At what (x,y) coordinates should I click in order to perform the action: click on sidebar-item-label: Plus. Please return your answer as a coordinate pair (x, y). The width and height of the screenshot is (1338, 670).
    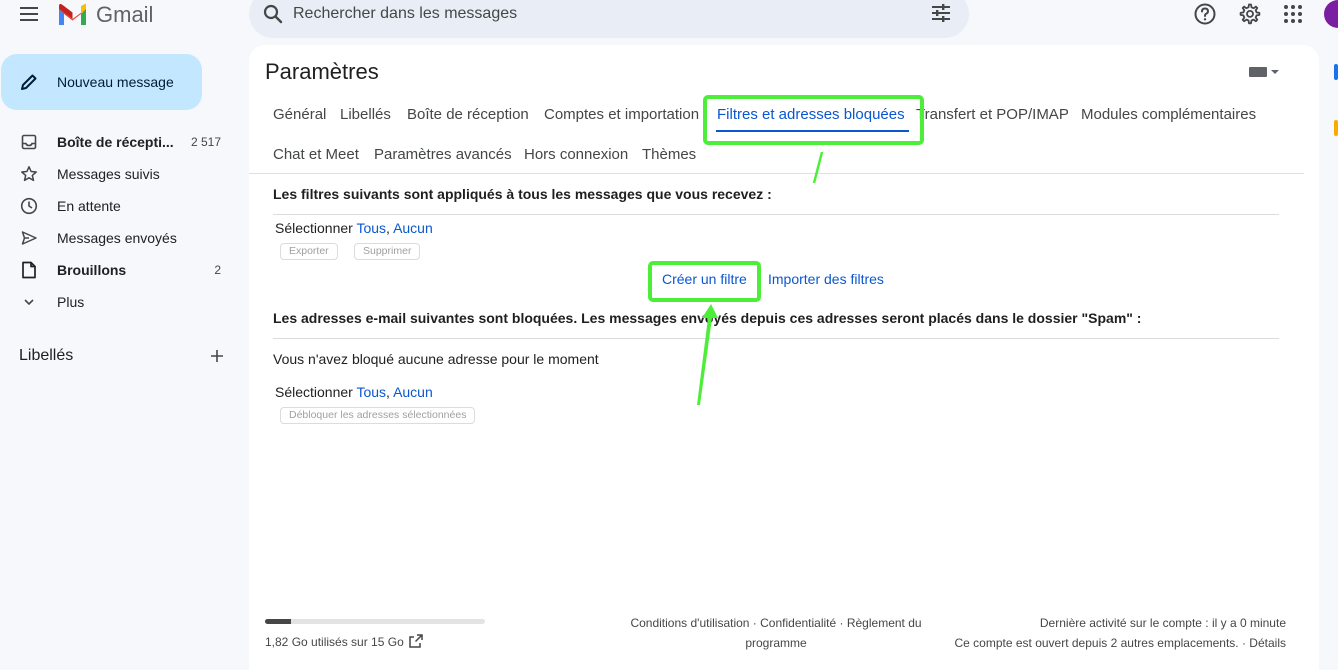
    Looking at the image, I should click on (71, 302).